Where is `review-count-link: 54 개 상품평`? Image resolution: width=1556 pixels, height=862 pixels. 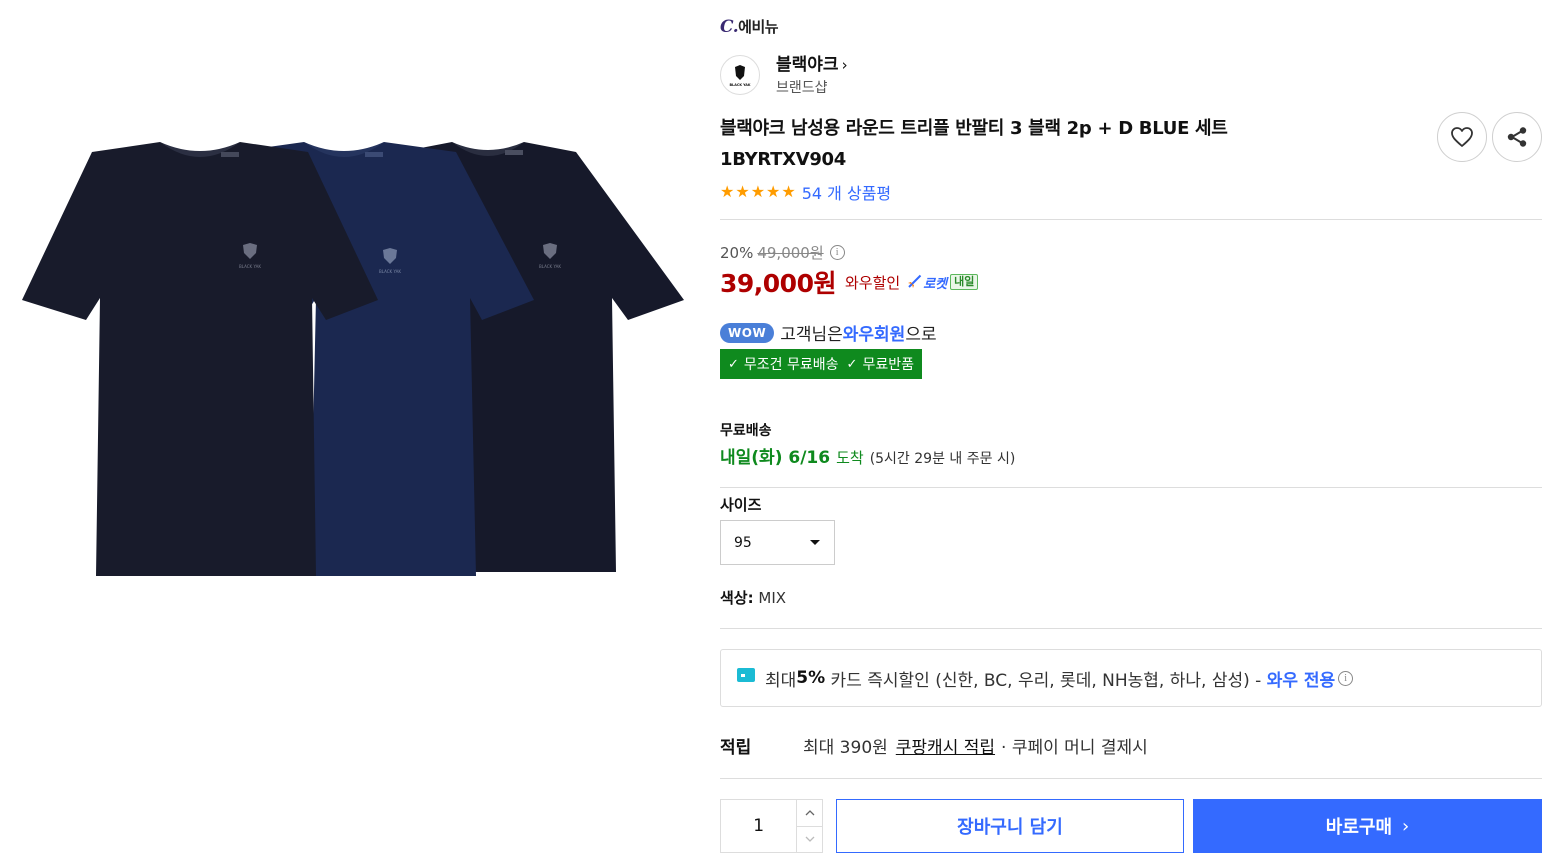 review-count-link: 54 개 상품평 is located at coordinates (846, 192).